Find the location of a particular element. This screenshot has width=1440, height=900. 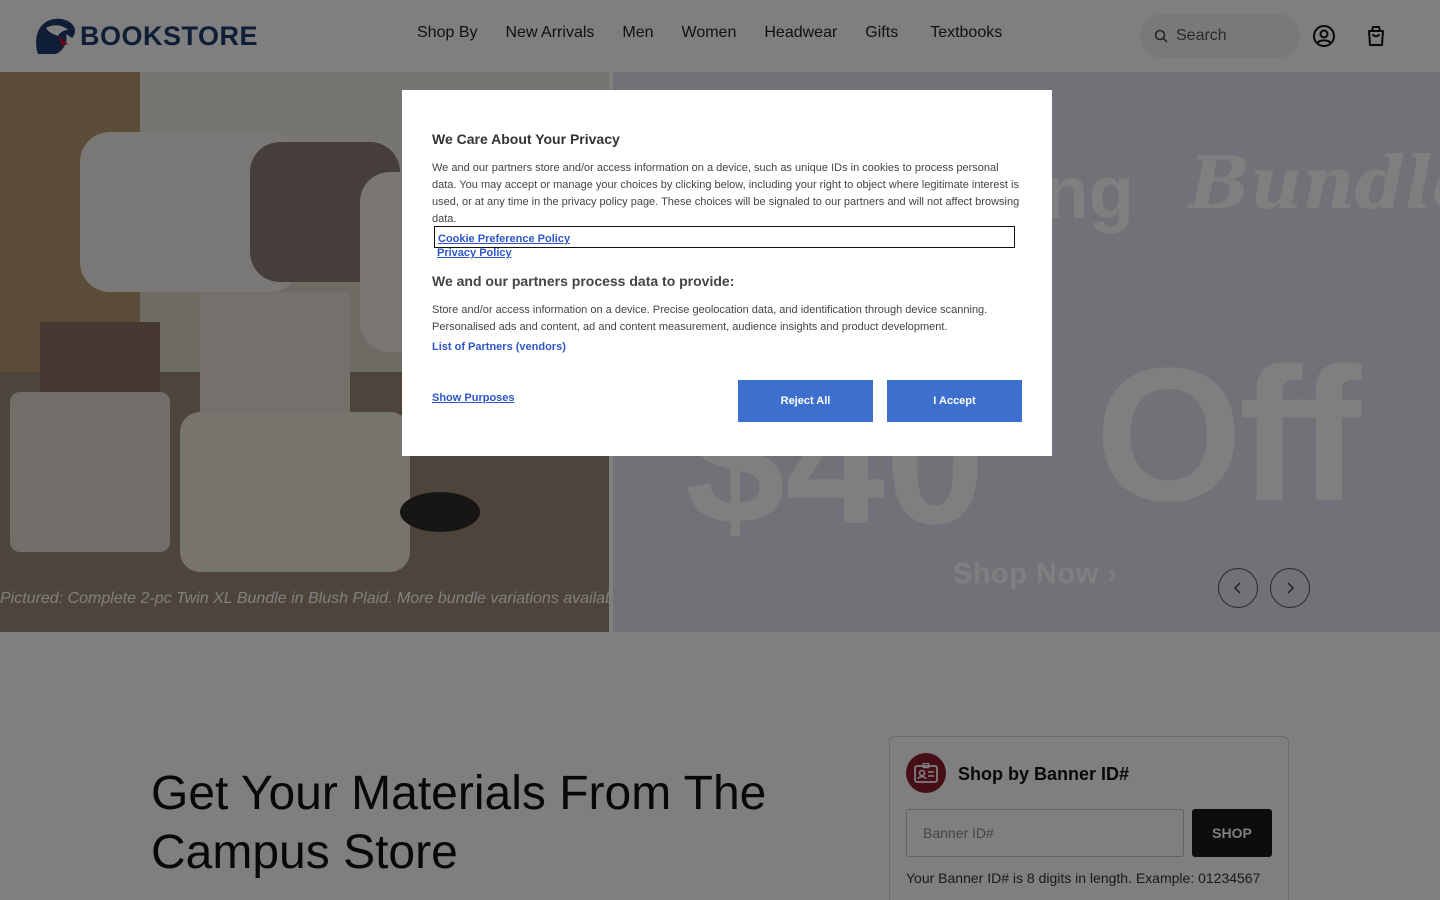

reject-all-button: Reject All is located at coordinates (805, 401).